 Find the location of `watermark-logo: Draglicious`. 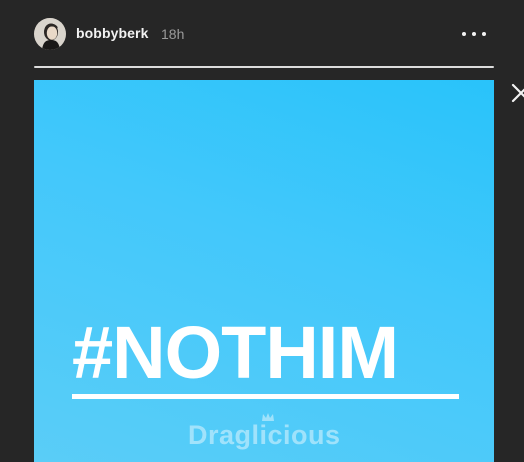

watermark-logo: Draglicious is located at coordinates (269, 434).